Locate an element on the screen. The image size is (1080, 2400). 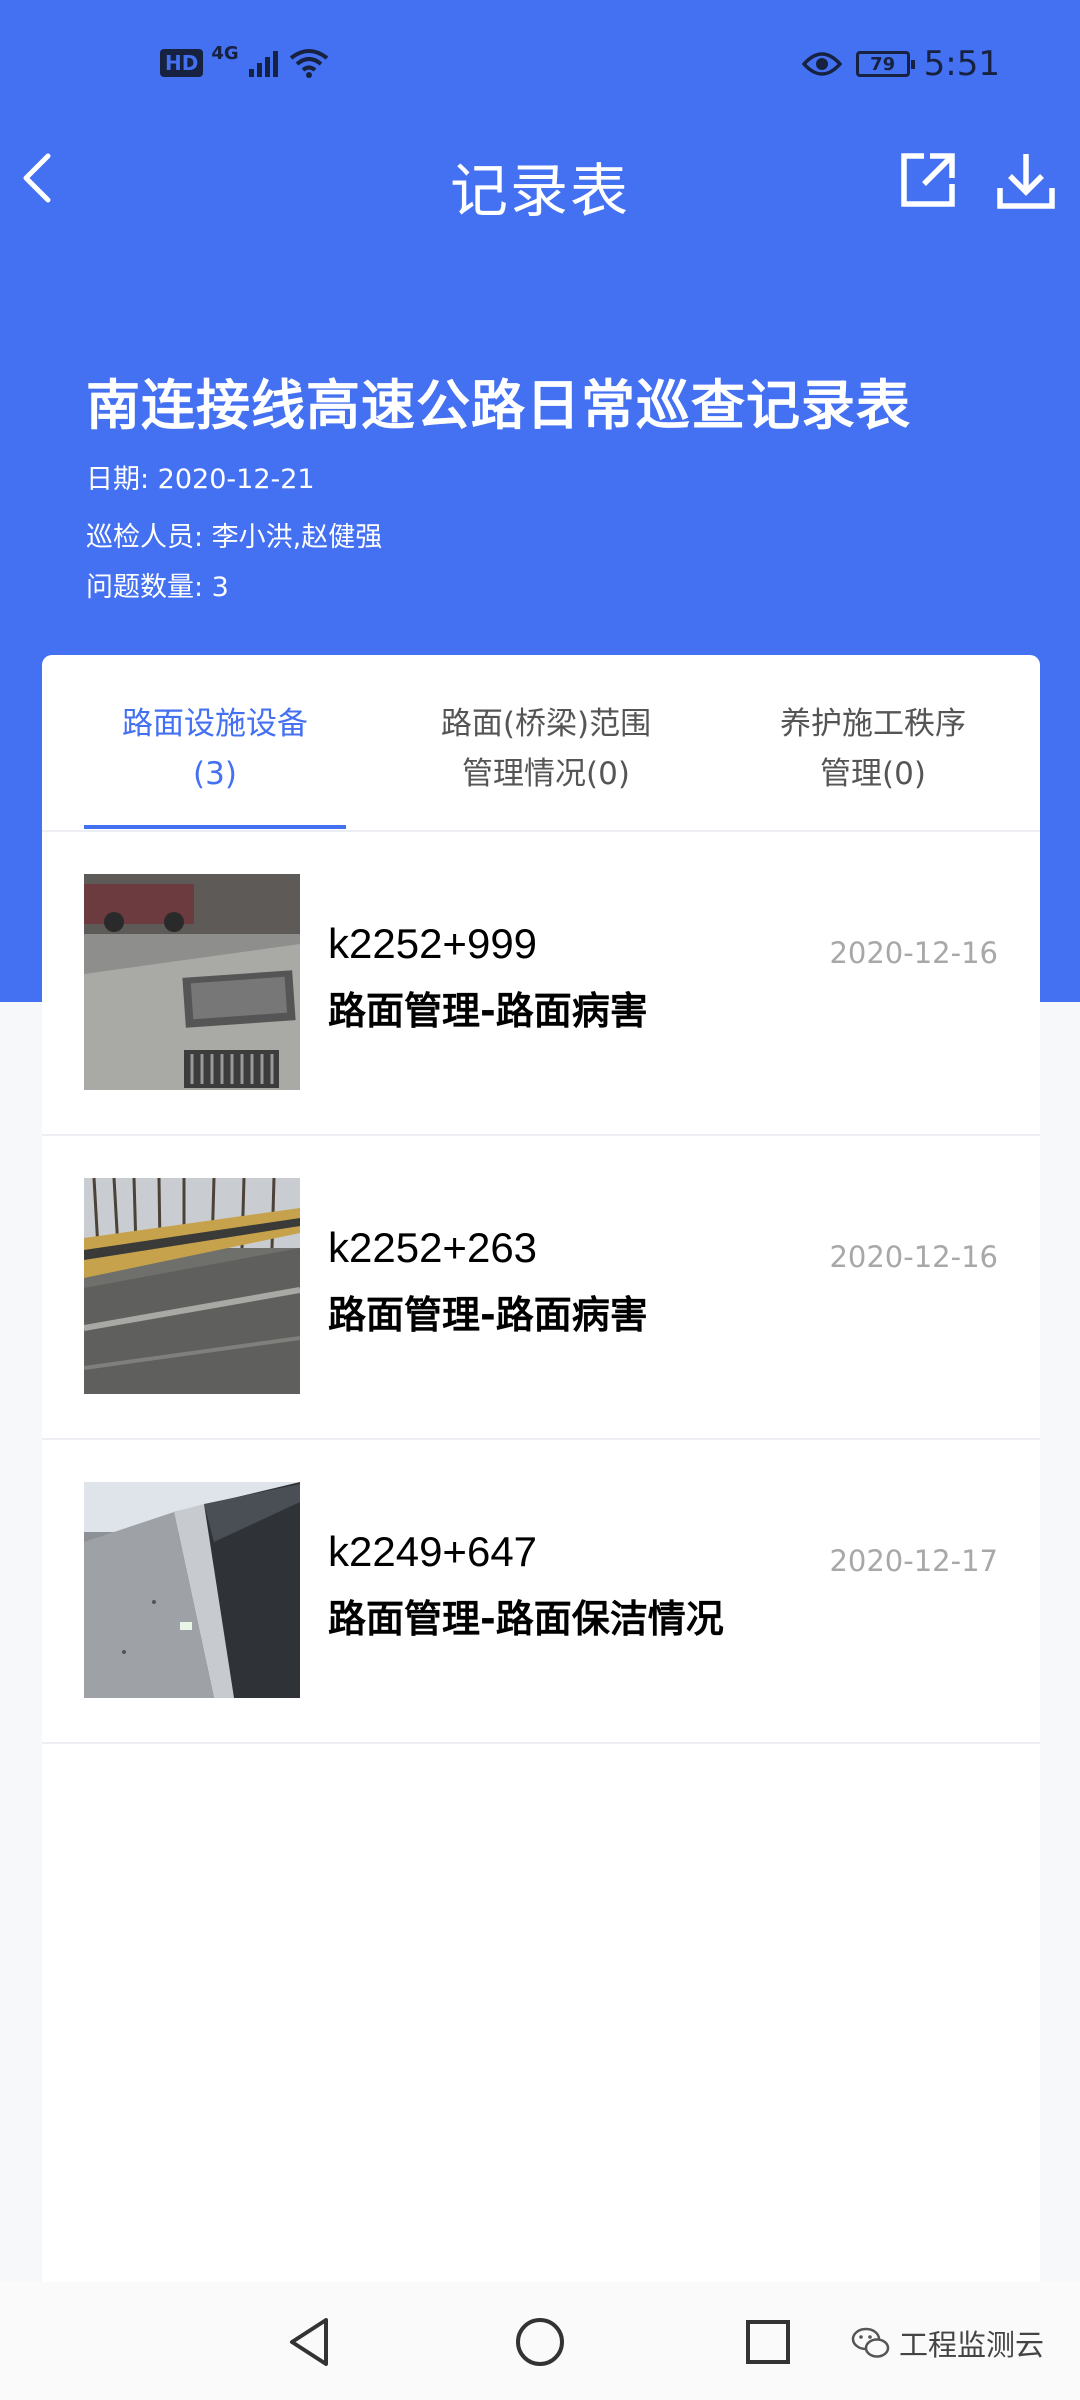
report-date: 日期: 2020-12-21 is located at coordinates (200, 479).